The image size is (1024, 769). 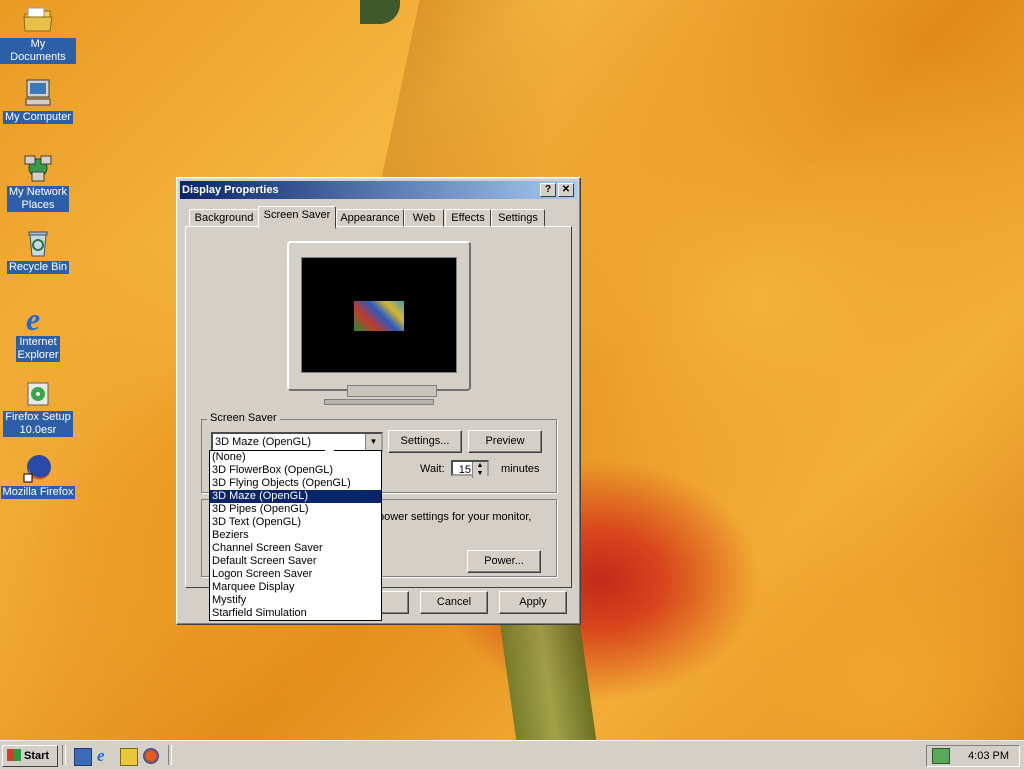 I want to click on dropdown-option: Mystify, so click(x=295, y=600).